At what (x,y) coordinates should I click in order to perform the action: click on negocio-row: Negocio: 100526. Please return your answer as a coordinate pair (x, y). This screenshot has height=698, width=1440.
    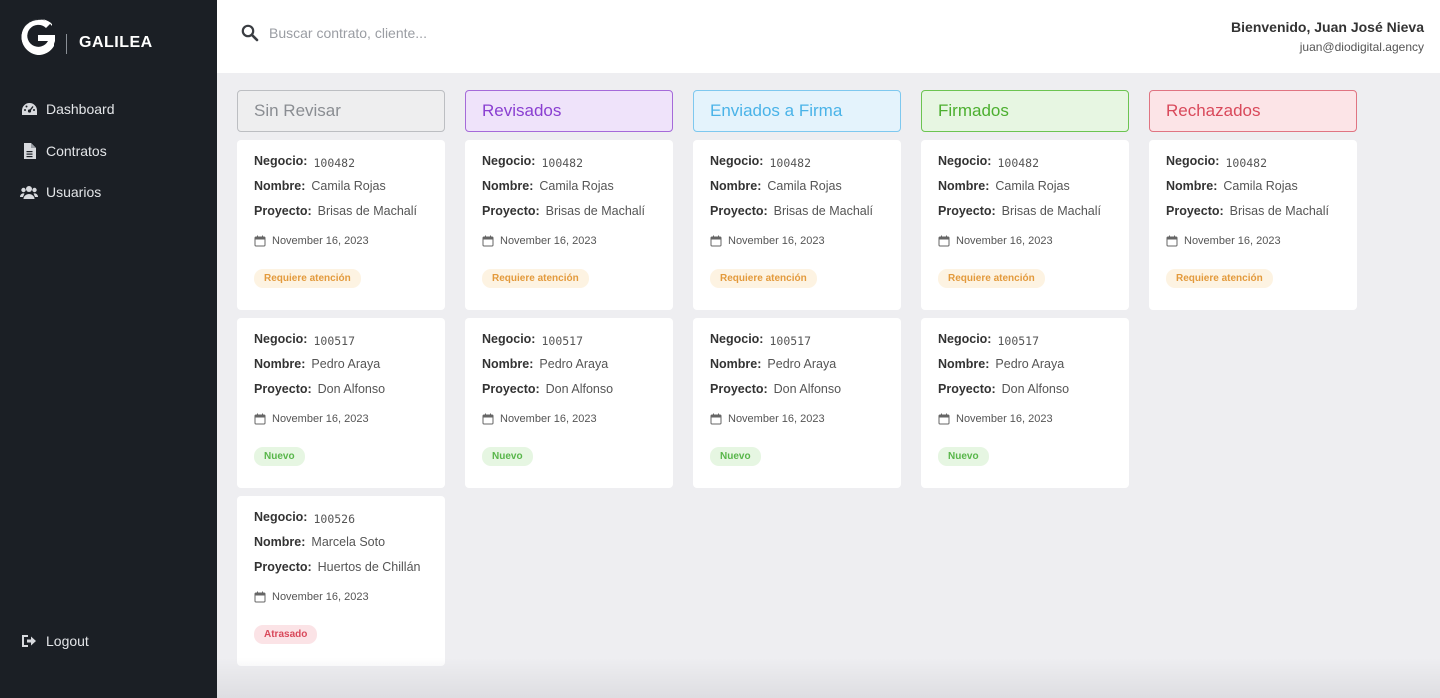
    Looking at the image, I should click on (341, 522).